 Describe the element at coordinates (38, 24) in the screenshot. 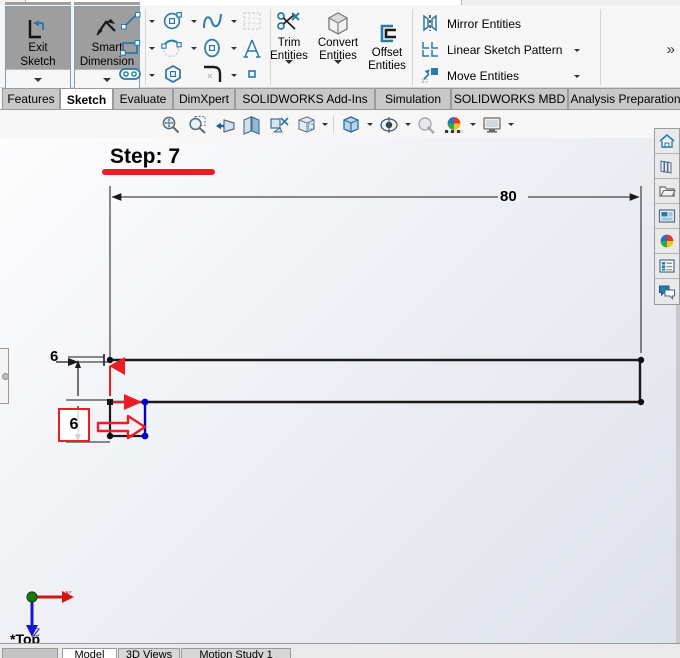

I see `exit-sketch-icon` at that location.